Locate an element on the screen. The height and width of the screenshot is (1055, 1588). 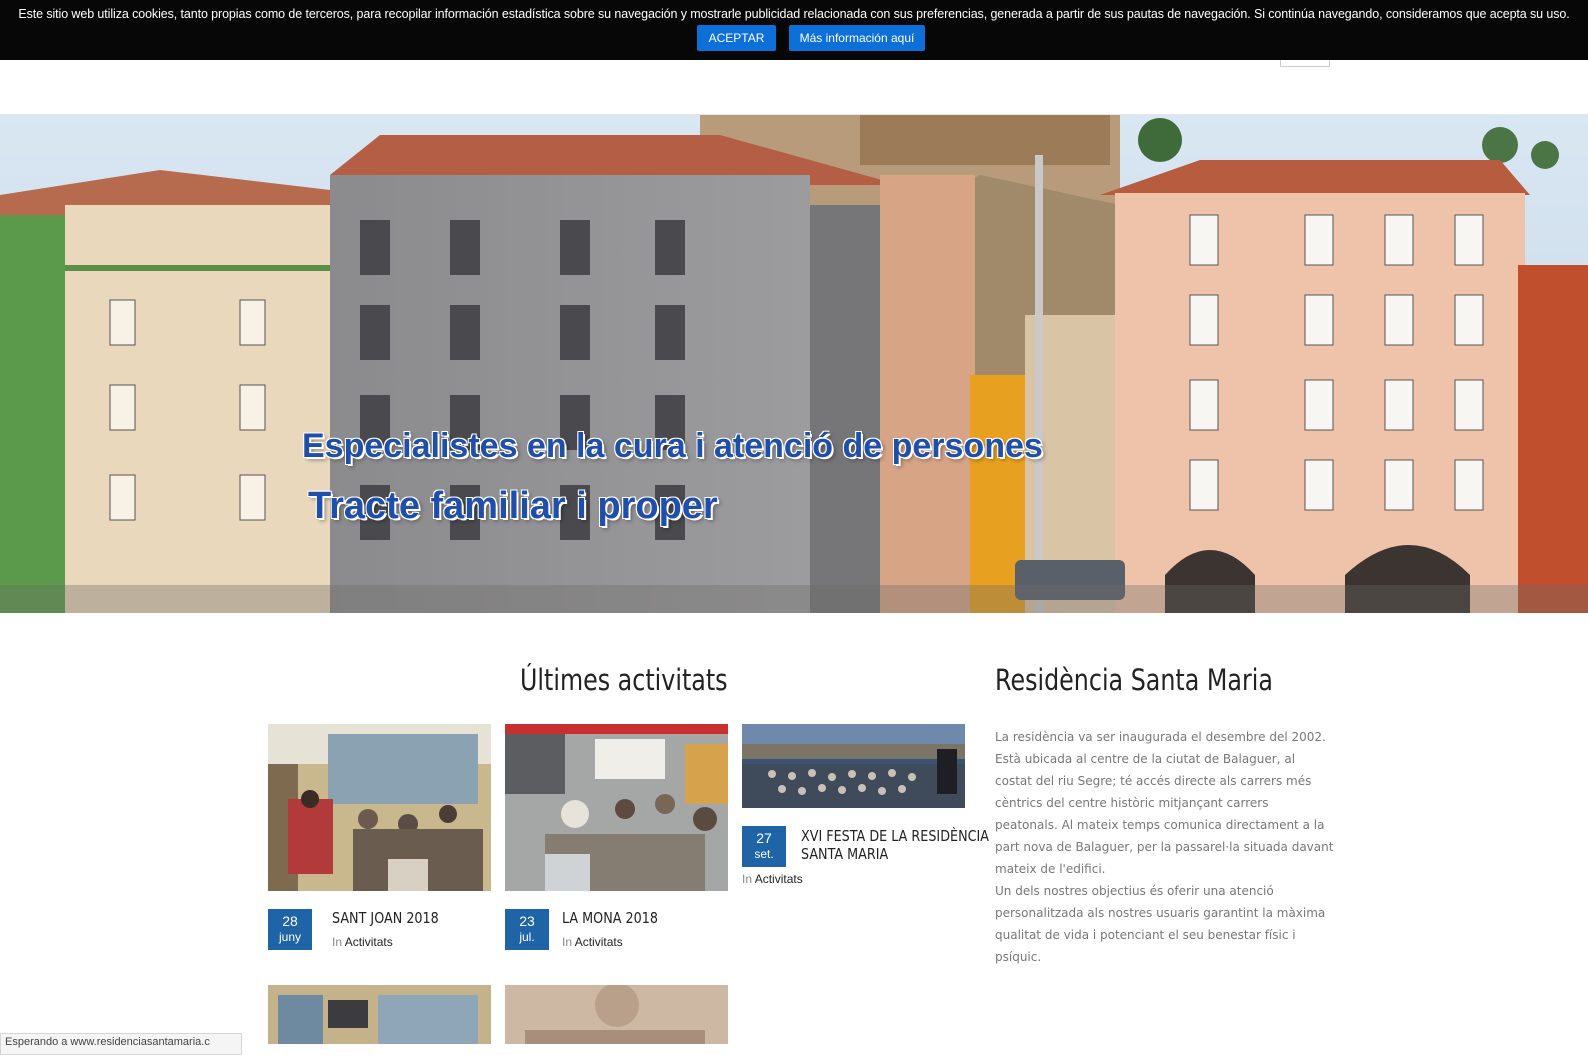
activity-title: SANT JOAN 2018 is located at coordinates (385, 918).